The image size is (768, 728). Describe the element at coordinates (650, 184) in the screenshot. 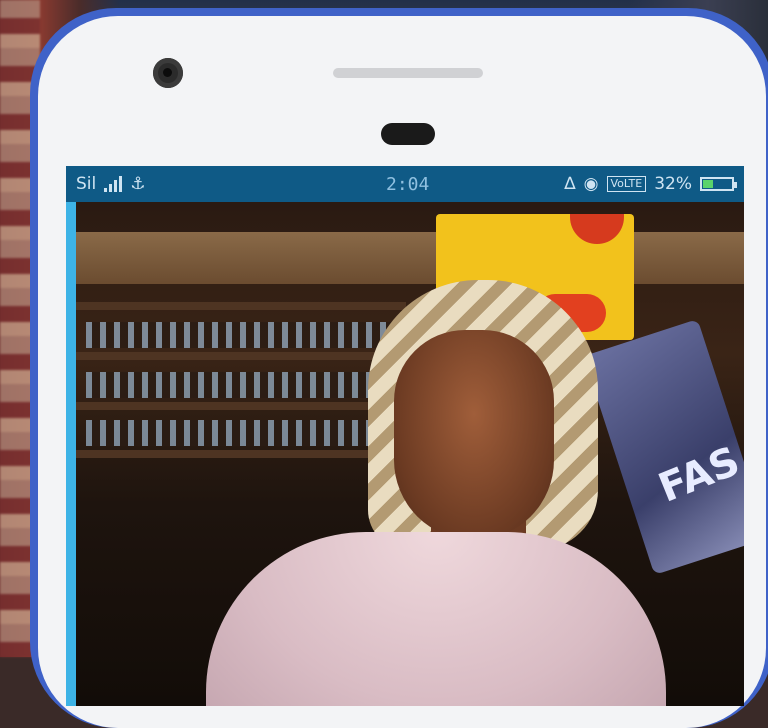

I see `status-bar-right: ∆ ◉ VoLTE 32%` at that location.